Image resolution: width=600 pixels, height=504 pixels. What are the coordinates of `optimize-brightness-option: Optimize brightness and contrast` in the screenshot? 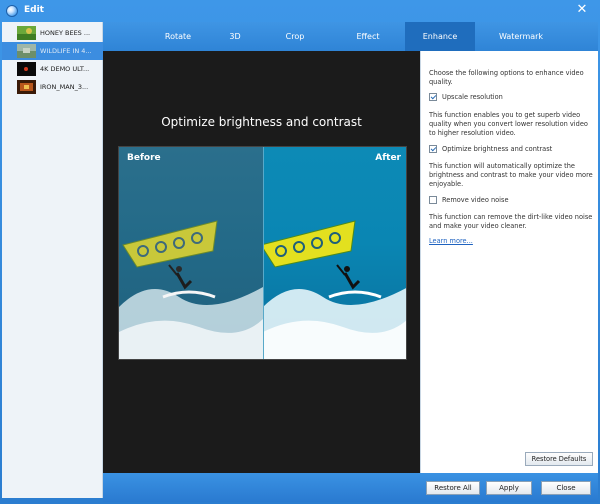 It's located at (490, 149).